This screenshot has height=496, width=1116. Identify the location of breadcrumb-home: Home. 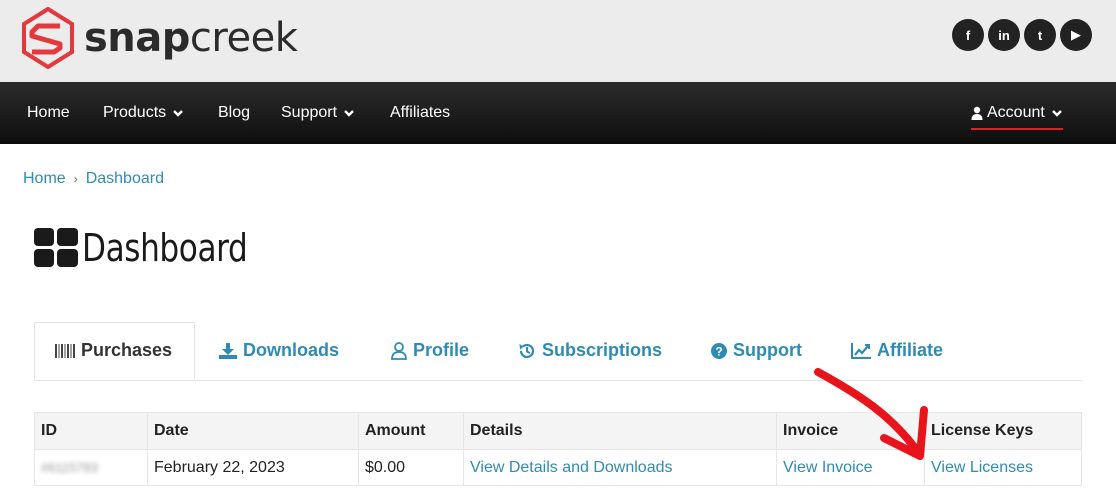
(44, 179).